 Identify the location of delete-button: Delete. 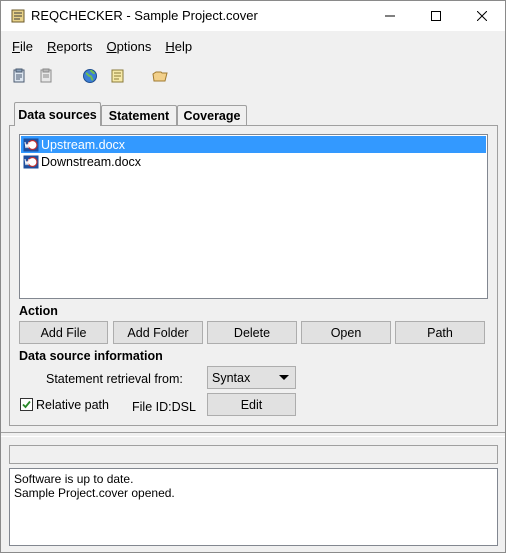
(252, 332).